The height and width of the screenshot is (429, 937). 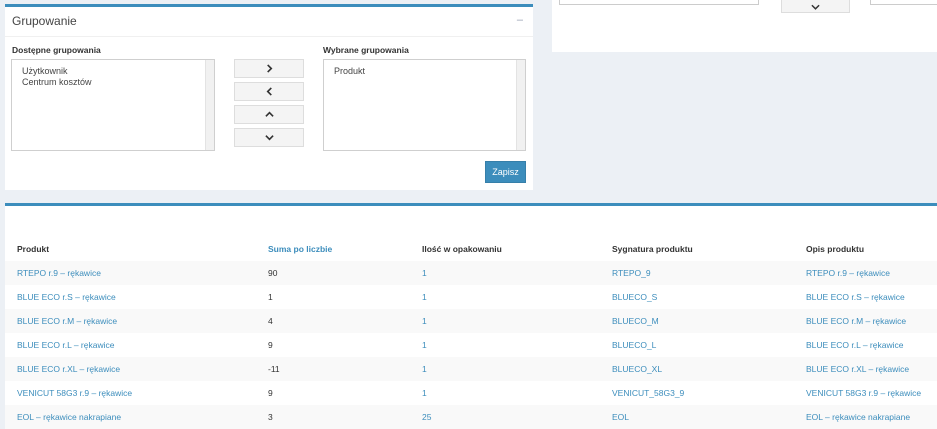 I want to click on move-right-button, so click(x=269, y=68).